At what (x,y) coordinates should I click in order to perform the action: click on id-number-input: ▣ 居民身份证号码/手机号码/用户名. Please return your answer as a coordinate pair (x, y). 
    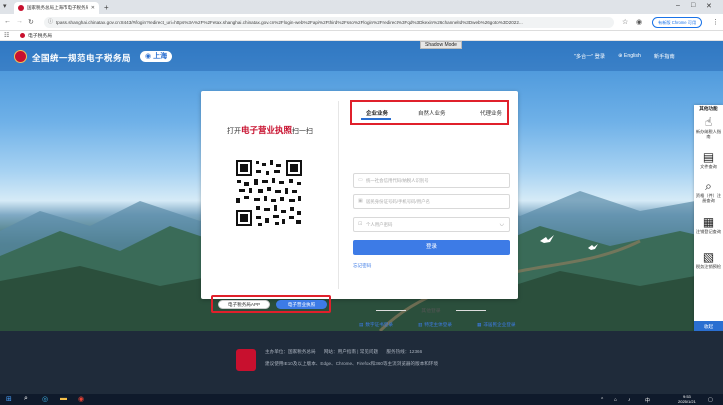
    Looking at the image, I should click on (431, 201).